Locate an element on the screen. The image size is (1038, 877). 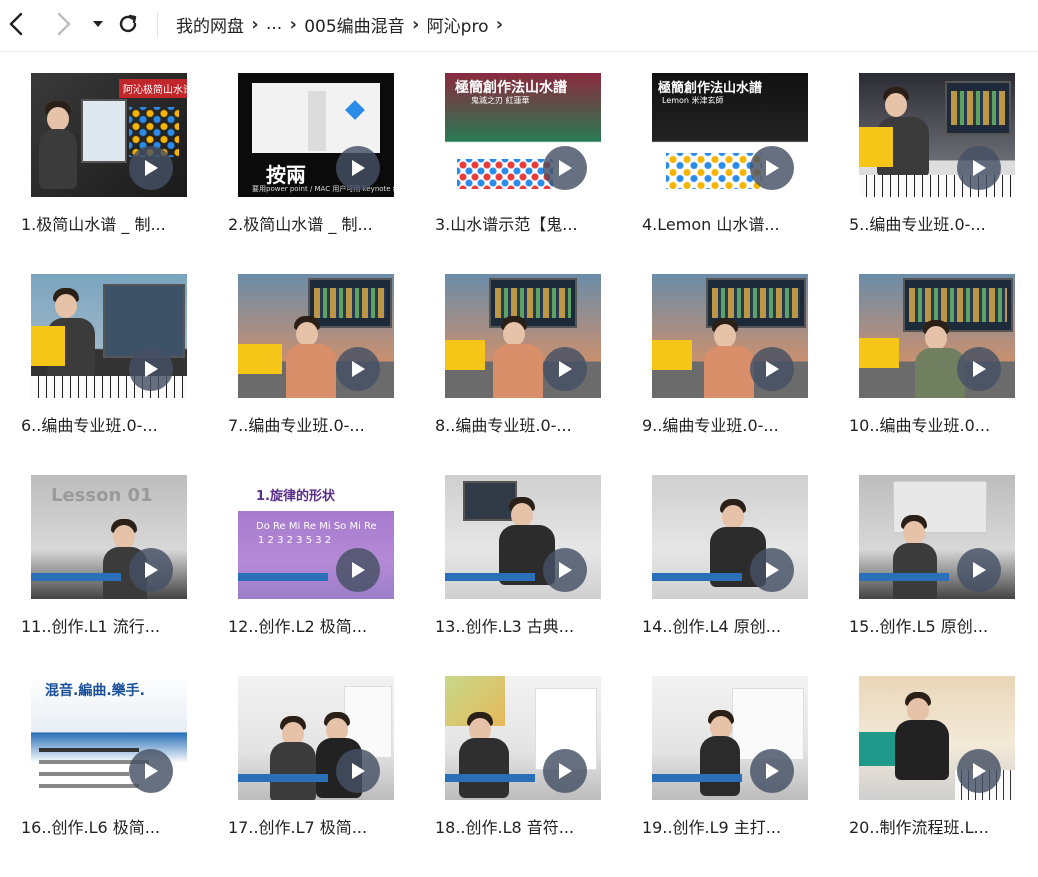
thumb-caption: 混音.編曲.樂手. is located at coordinates (95, 691).